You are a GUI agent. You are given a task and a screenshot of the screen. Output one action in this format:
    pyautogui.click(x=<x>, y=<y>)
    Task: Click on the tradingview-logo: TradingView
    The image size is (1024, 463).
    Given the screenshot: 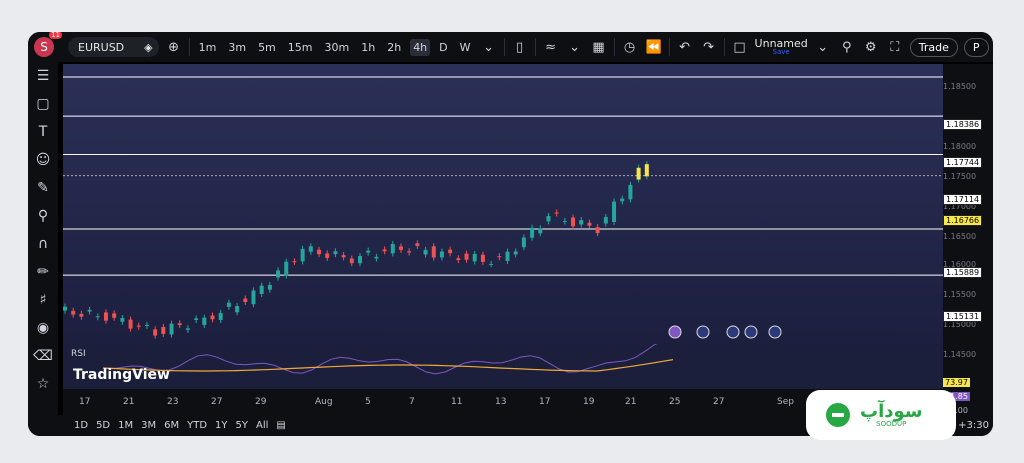 What is the action you would take?
    pyautogui.click(x=121, y=375)
    